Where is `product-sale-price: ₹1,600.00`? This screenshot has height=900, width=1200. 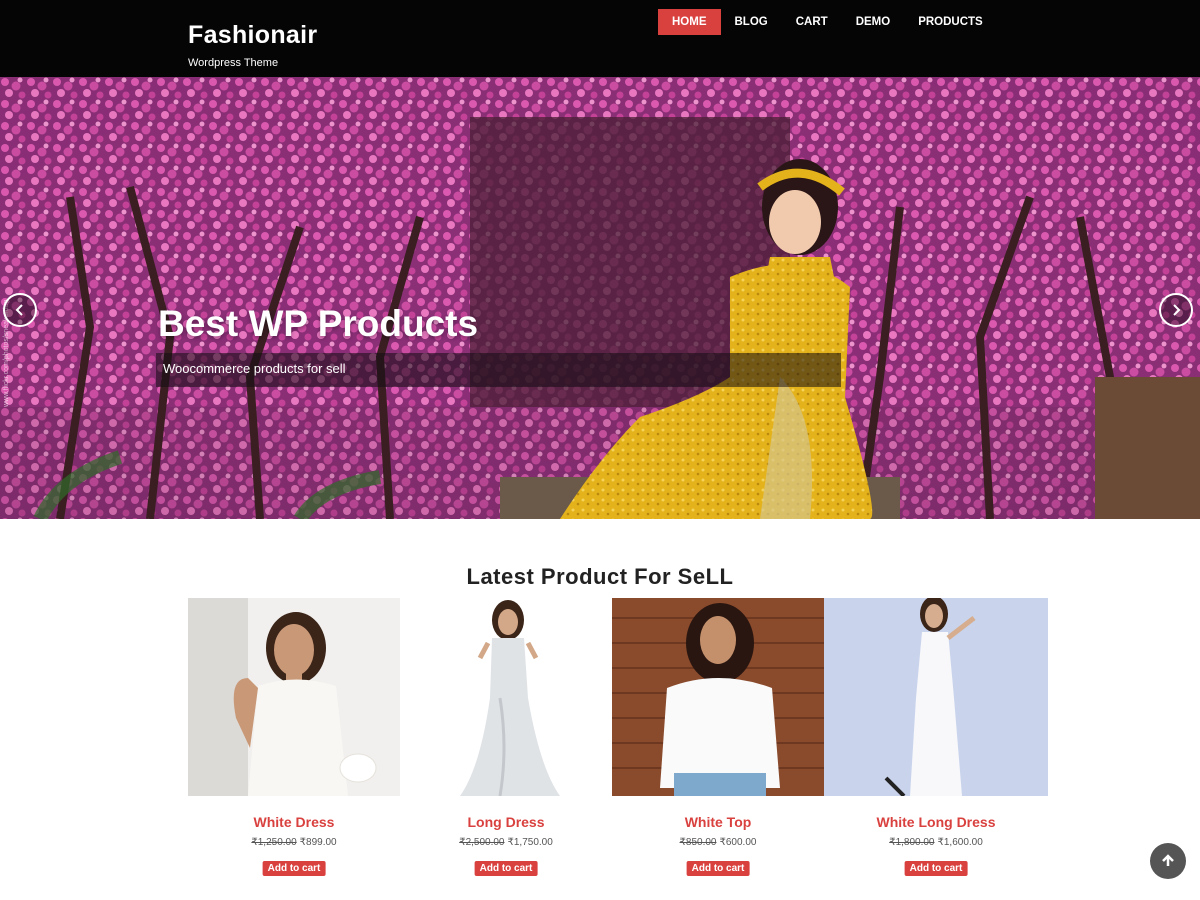 product-sale-price: ₹1,600.00 is located at coordinates (960, 842).